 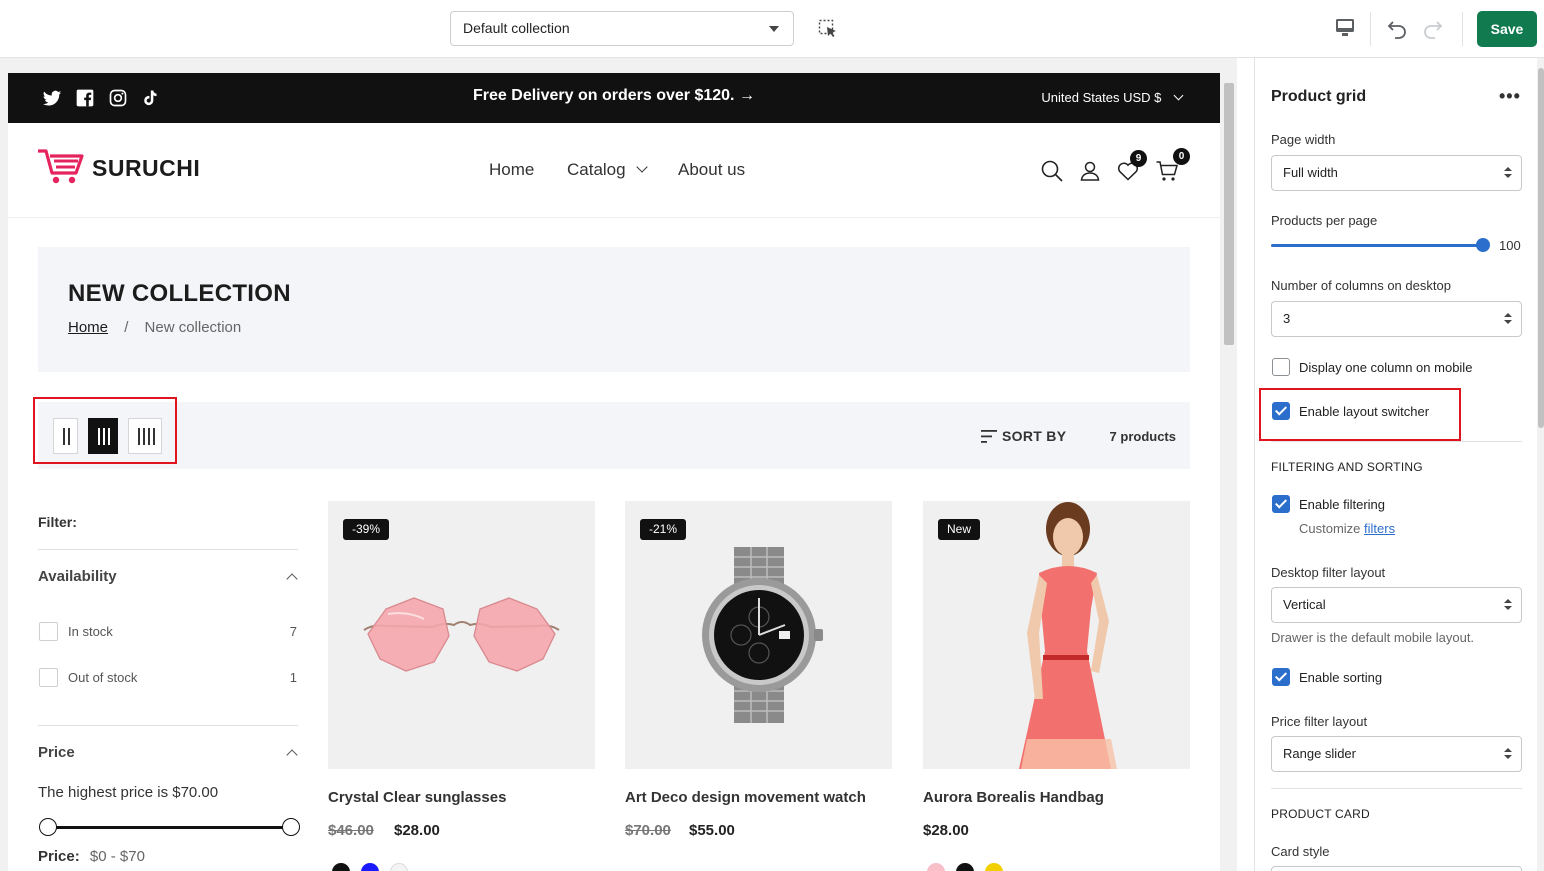 What do you see at coordinates (1319, 96) in the screenshot?
I see `panel-title: Product grid` at bounding box center [1319, 96].